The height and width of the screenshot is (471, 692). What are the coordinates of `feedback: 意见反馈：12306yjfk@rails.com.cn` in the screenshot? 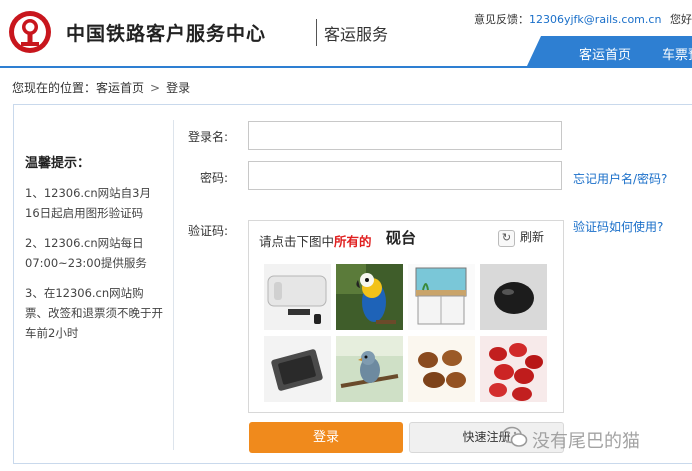 It's located at (567, 19).